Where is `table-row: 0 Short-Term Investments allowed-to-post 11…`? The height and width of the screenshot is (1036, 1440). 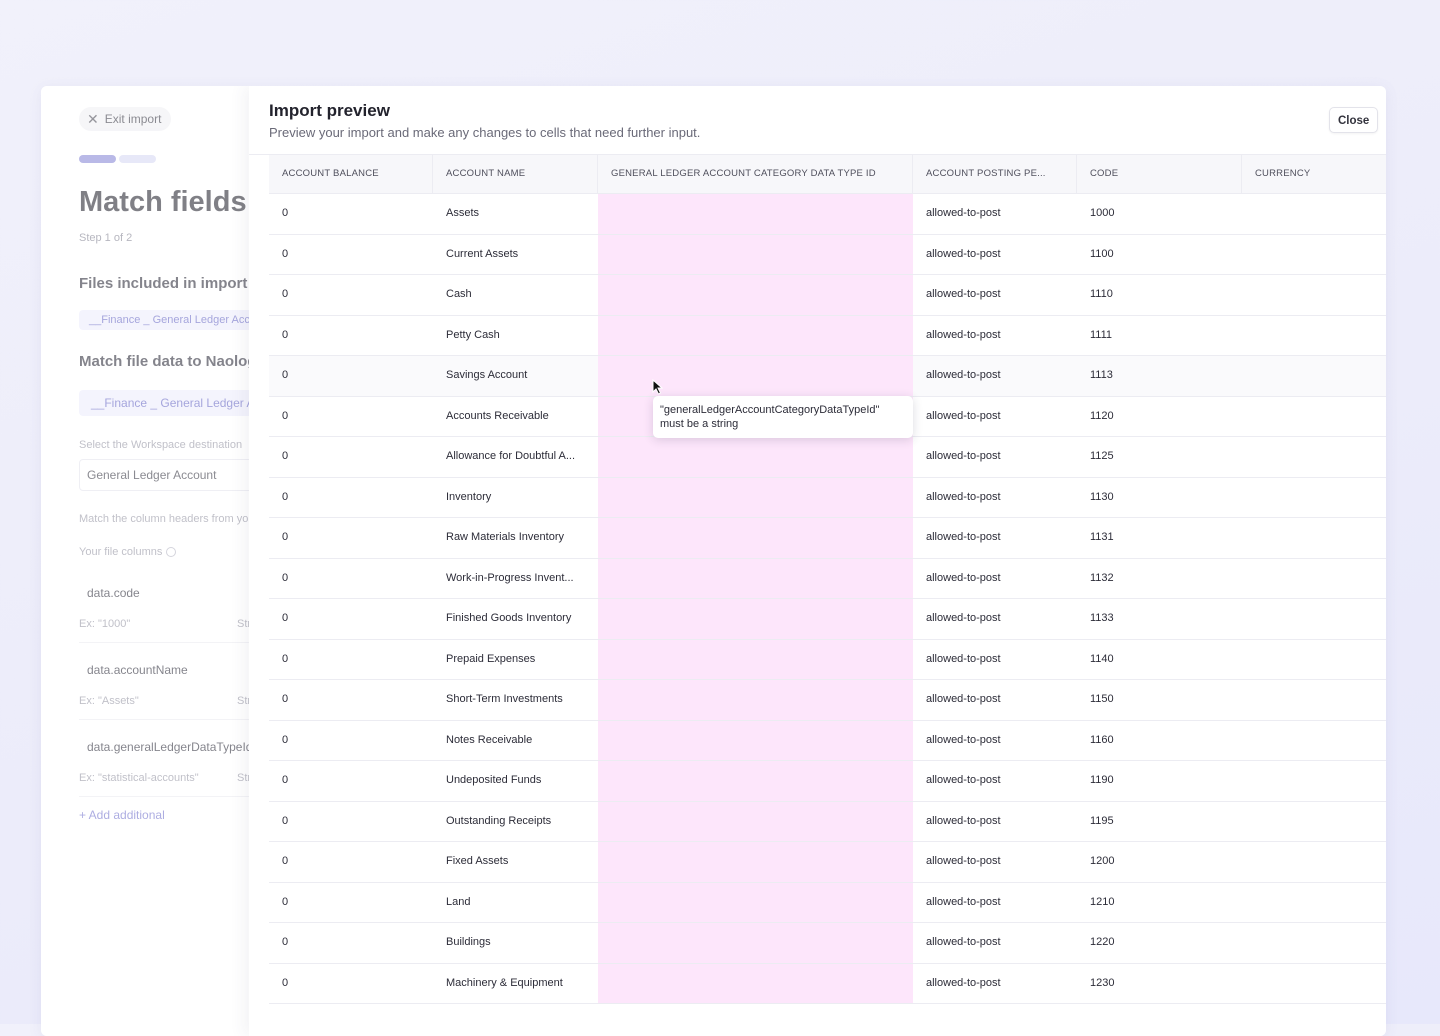 table-row: 0 Short-Term Investments allowed-to-post 11… is located at coordinates (827, 700).